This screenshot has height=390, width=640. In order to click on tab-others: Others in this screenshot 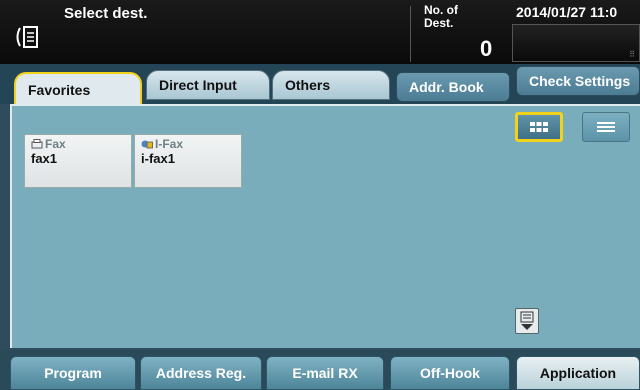, I will do `click(331, 85)`.